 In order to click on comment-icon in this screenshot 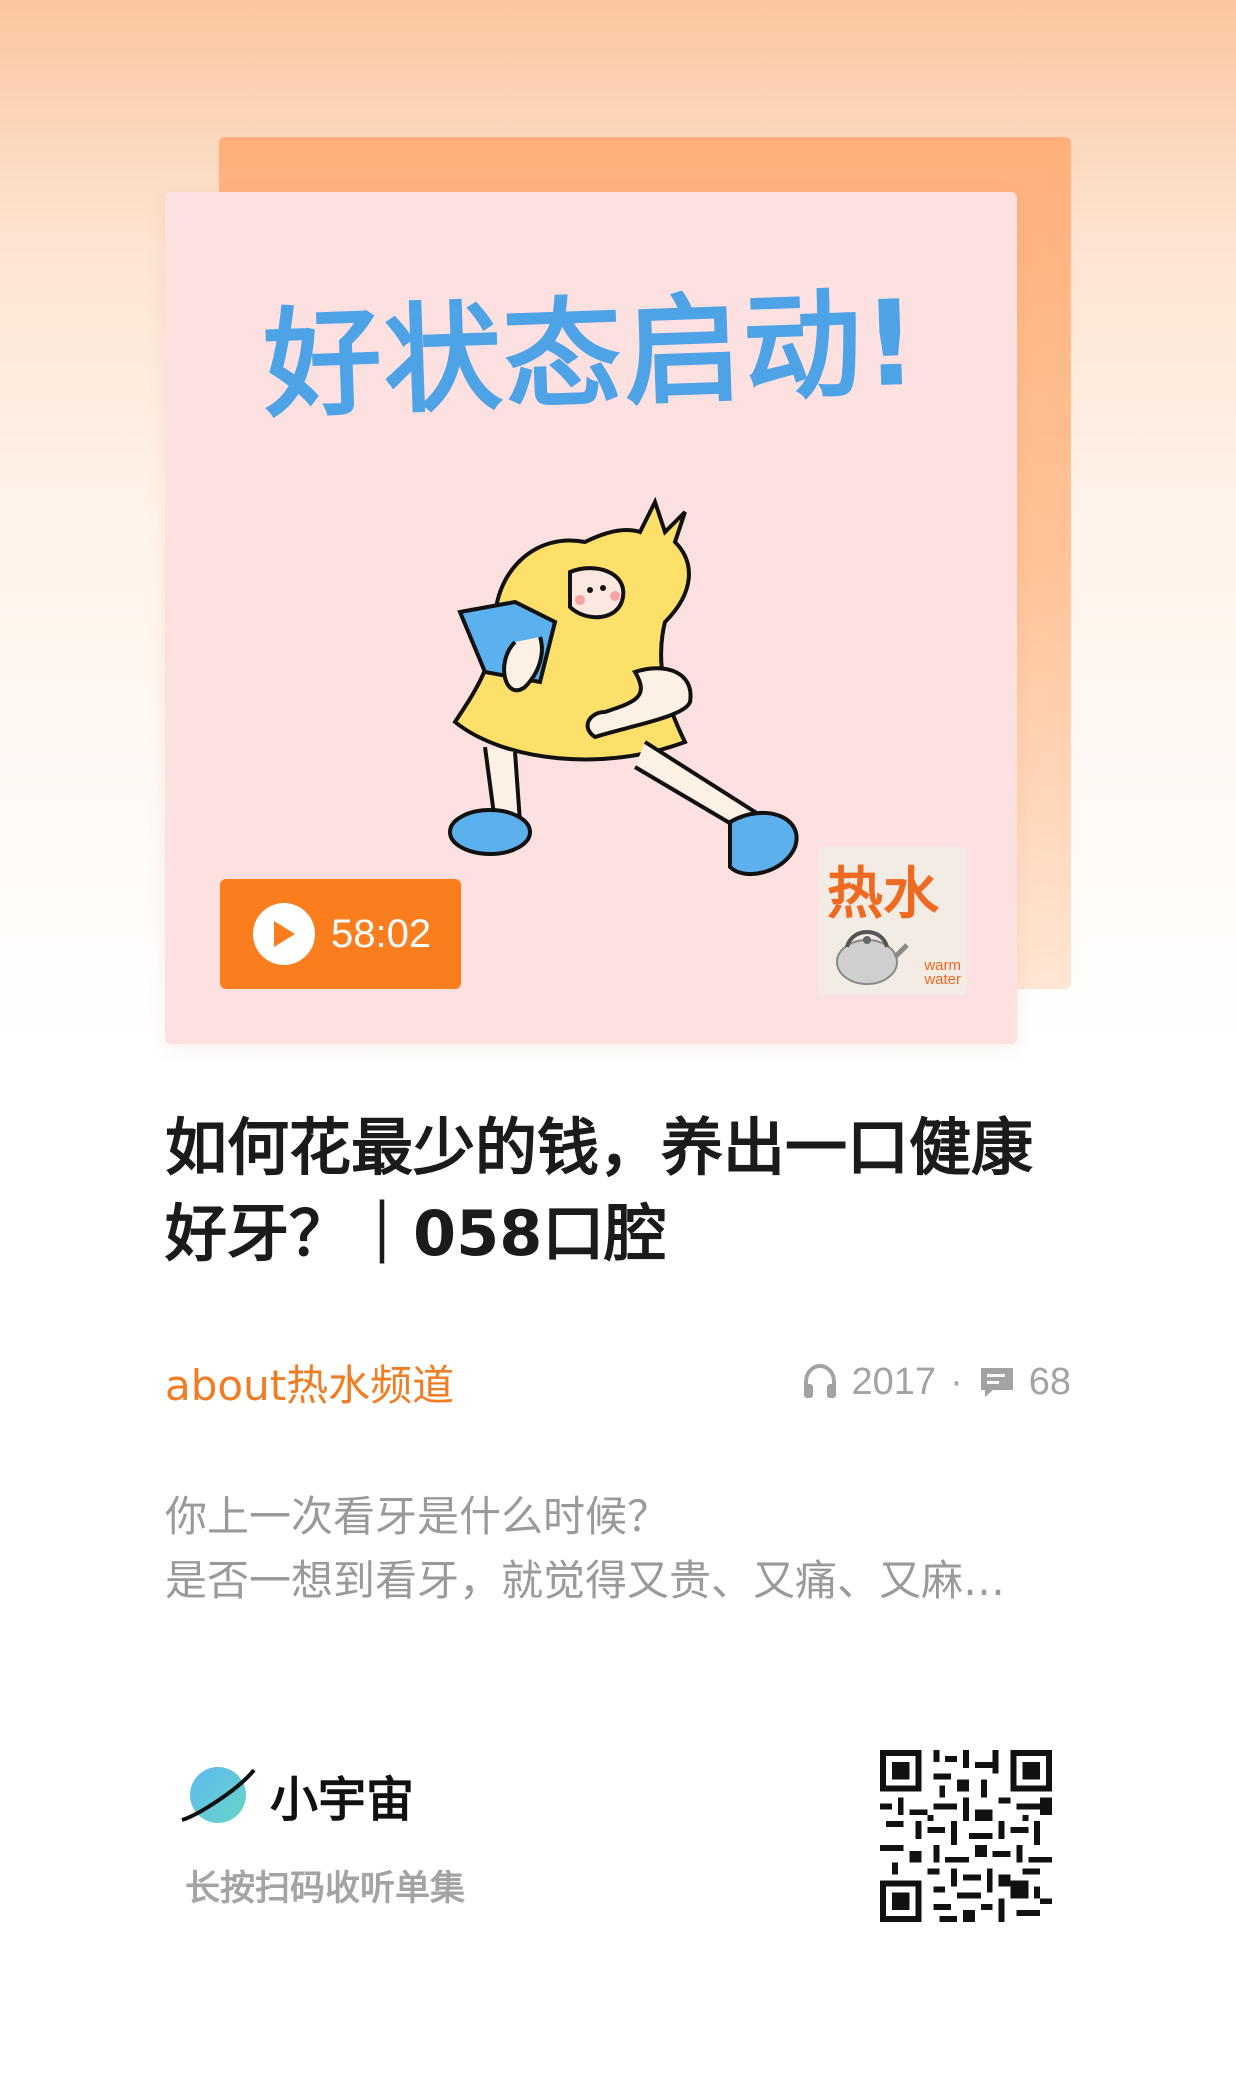, I will do `click(996, 1382)`.